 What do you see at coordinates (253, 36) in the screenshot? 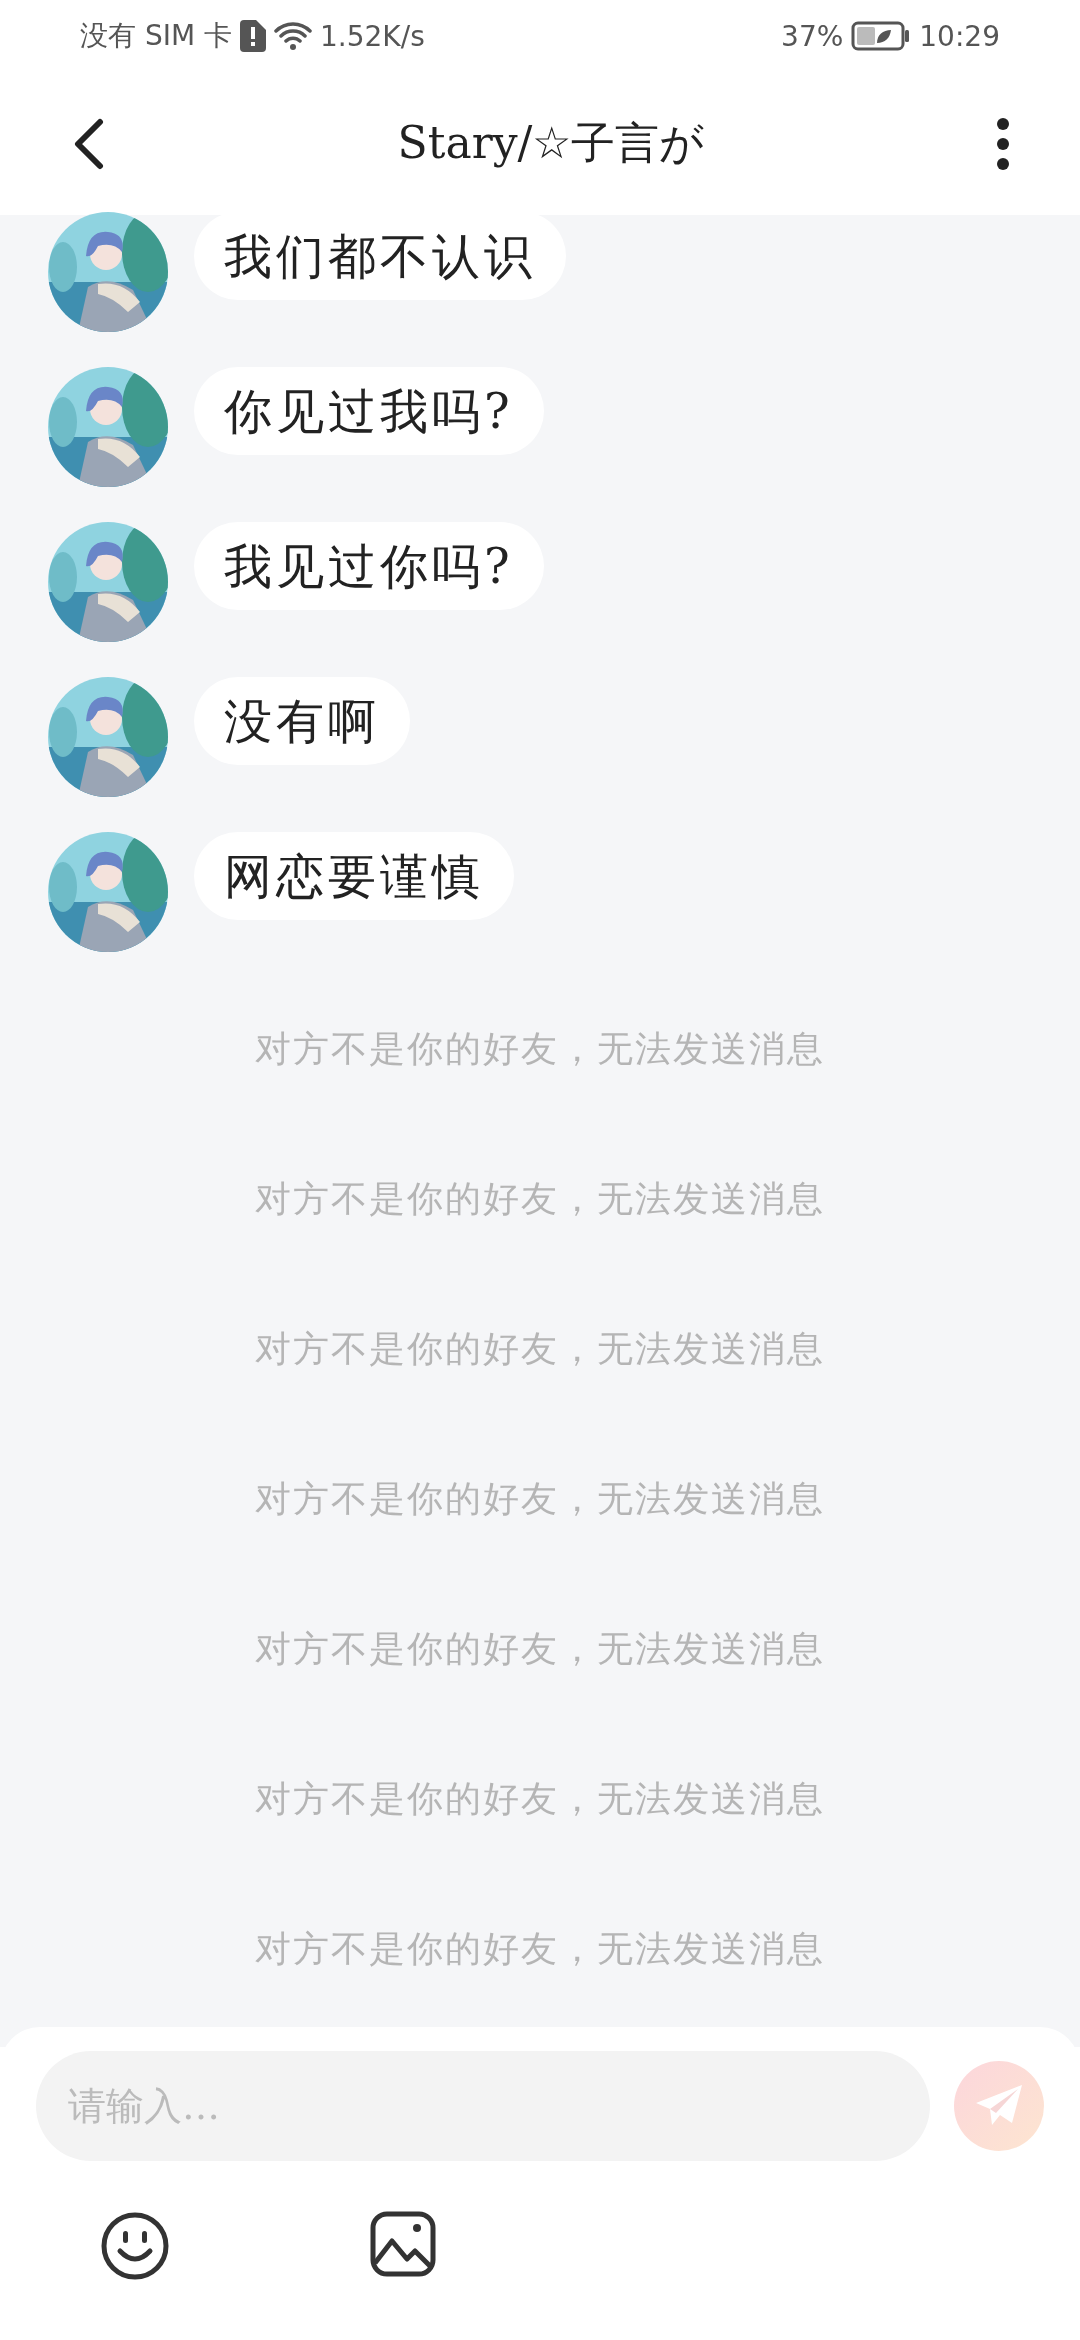
I see `sim-alert-icon` at bounding box center [253, 36].